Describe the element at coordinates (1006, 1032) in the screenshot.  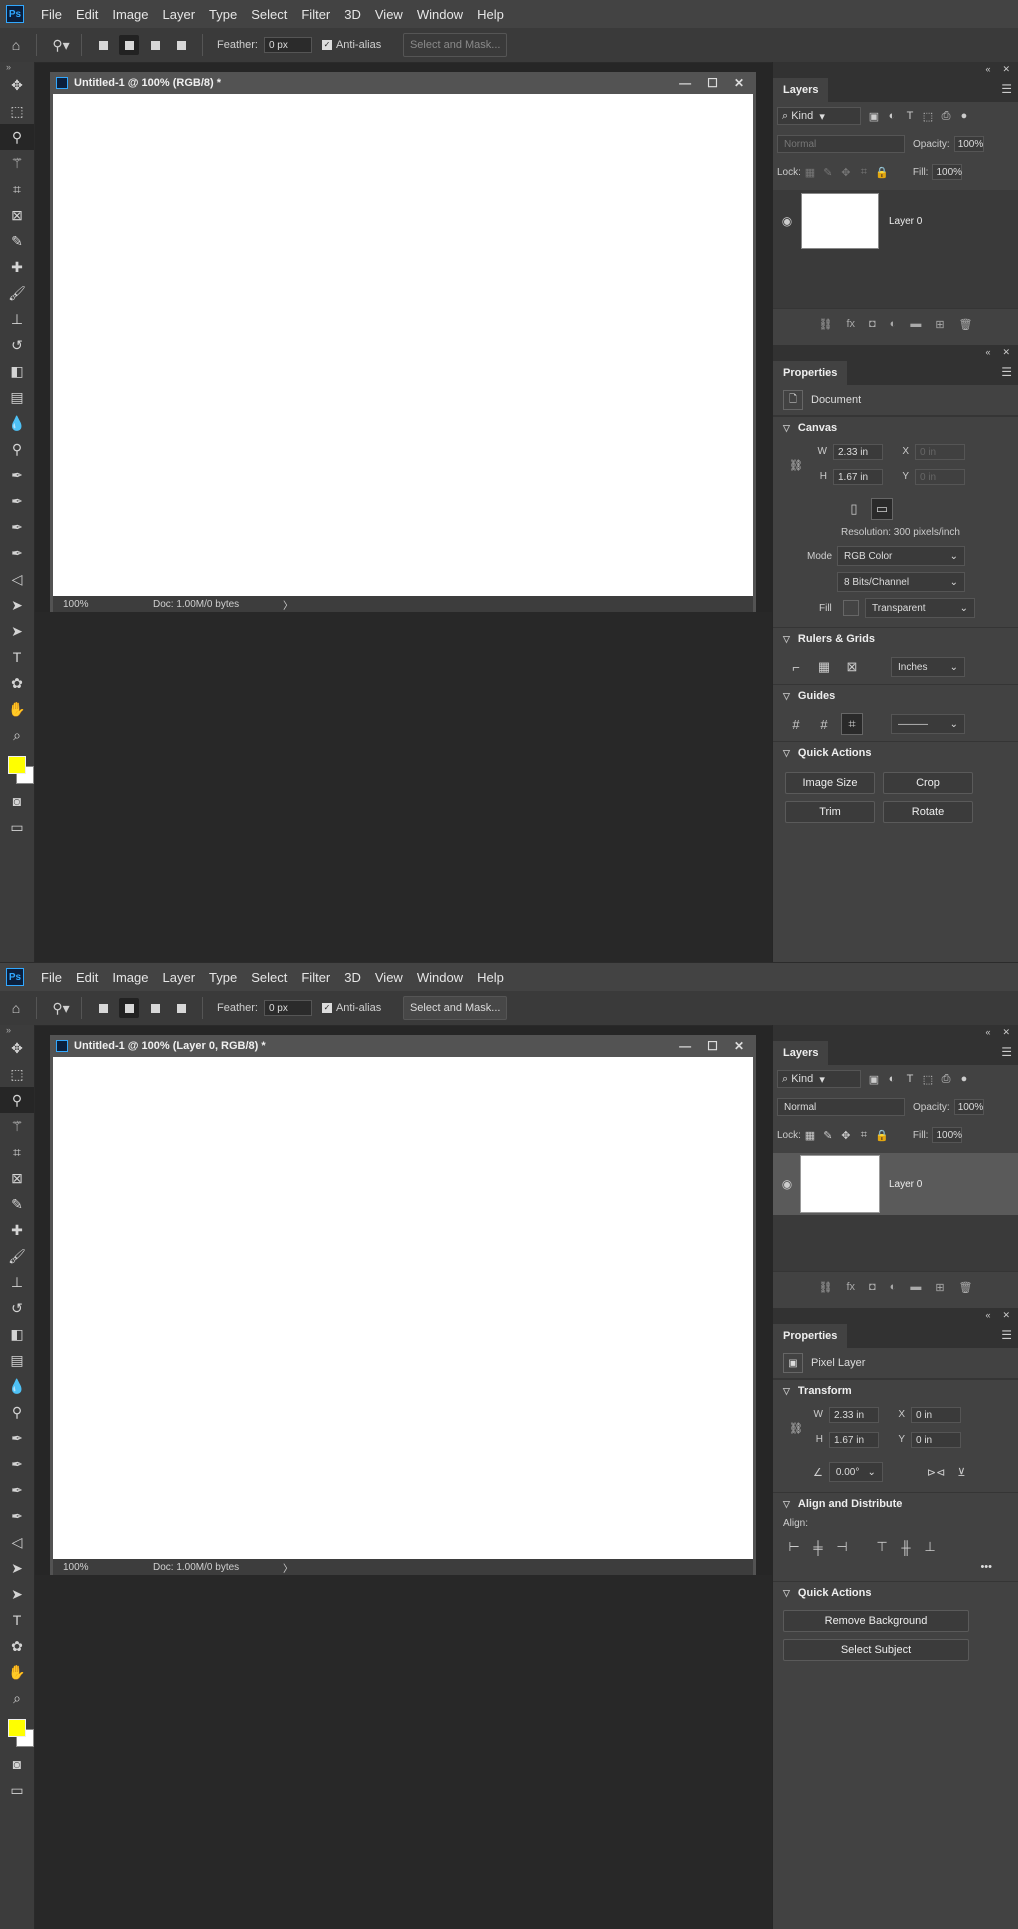
I see `close-panels-icon: ✕` at that location.